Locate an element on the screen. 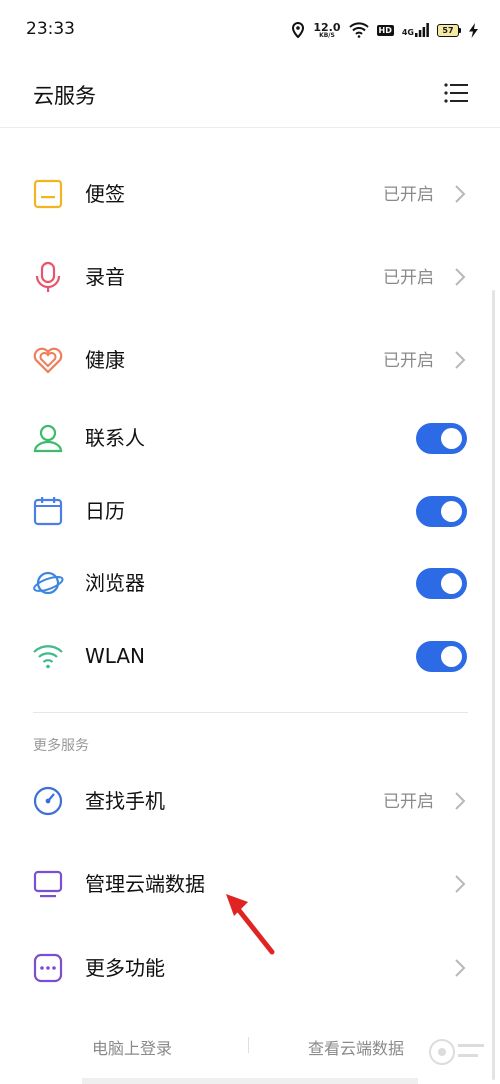 Image resolution: width=500 pixels, height=1084 pixels. calendar-icon is located at coordinates (48, 511).